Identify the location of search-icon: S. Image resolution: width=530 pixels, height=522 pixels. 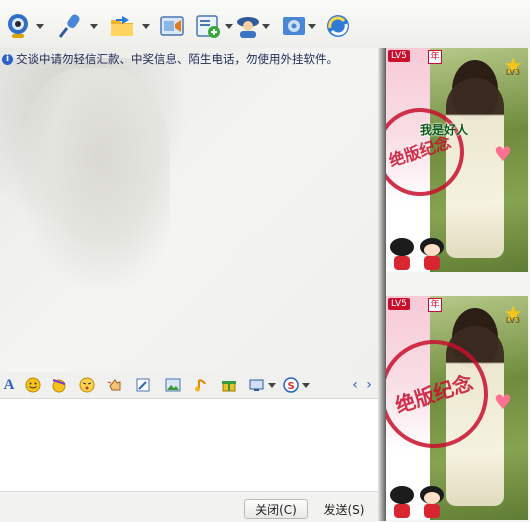
(291, 385).